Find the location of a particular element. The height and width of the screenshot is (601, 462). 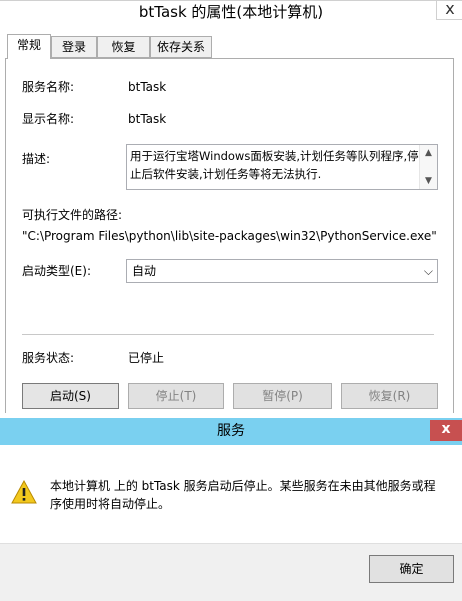

window-titlebar: btTask 的属性(本地计算机) x is located at coordinates (231, 12).